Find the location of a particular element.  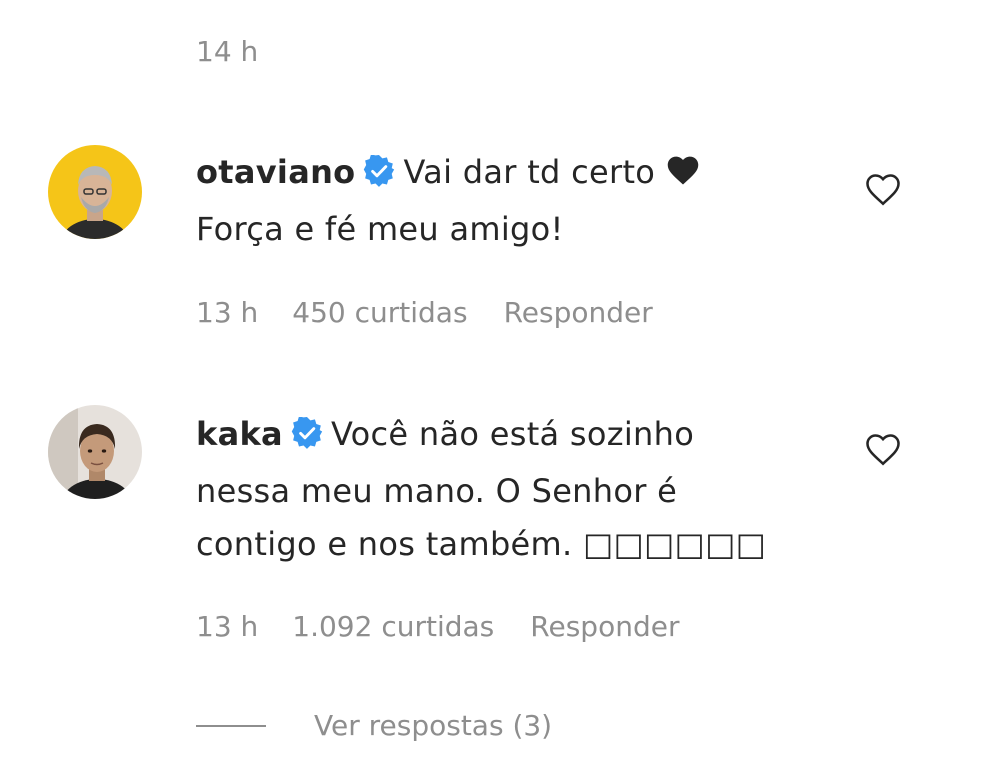

view-replies-button: Ver respostas (3) is located at coordinates (374, 726).